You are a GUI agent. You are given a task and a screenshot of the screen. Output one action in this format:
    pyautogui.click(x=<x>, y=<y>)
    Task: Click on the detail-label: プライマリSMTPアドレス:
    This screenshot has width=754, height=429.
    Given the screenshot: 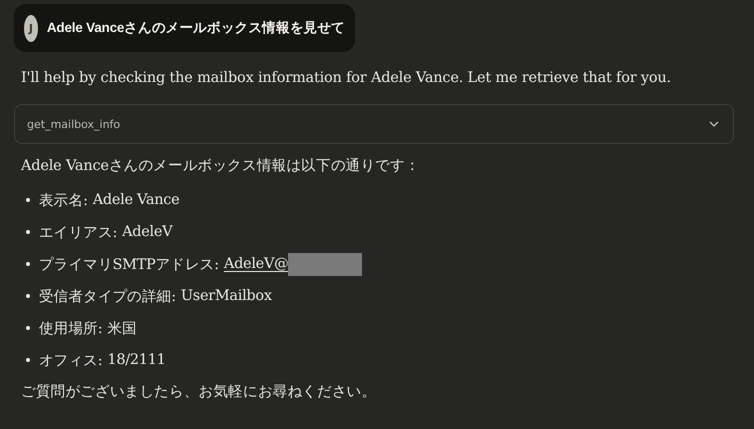 What is the action you would take?
    pyautogui.click(x=129, y=265)
    